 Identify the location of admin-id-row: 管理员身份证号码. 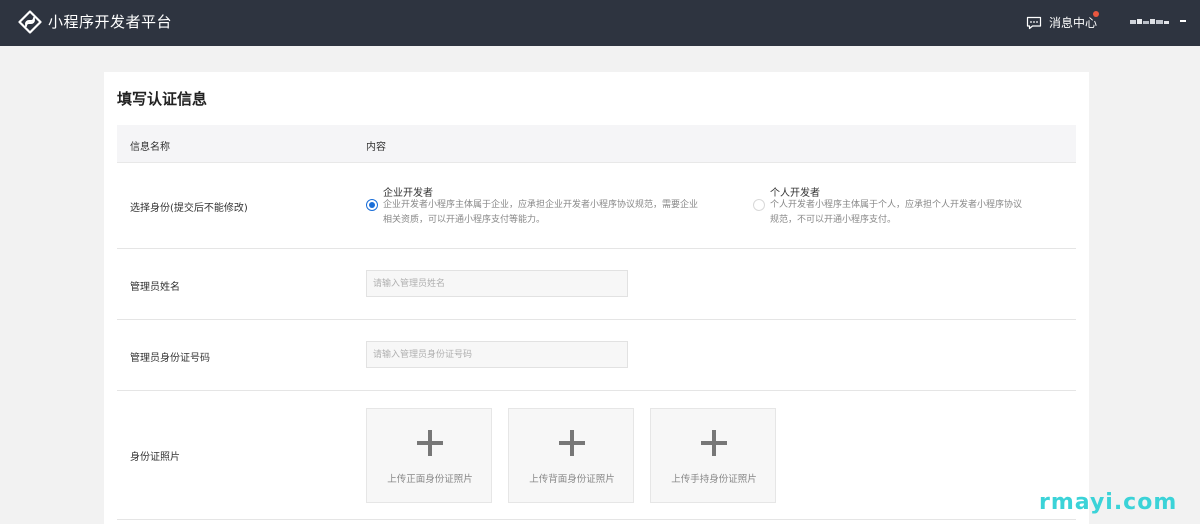
(596, 355).